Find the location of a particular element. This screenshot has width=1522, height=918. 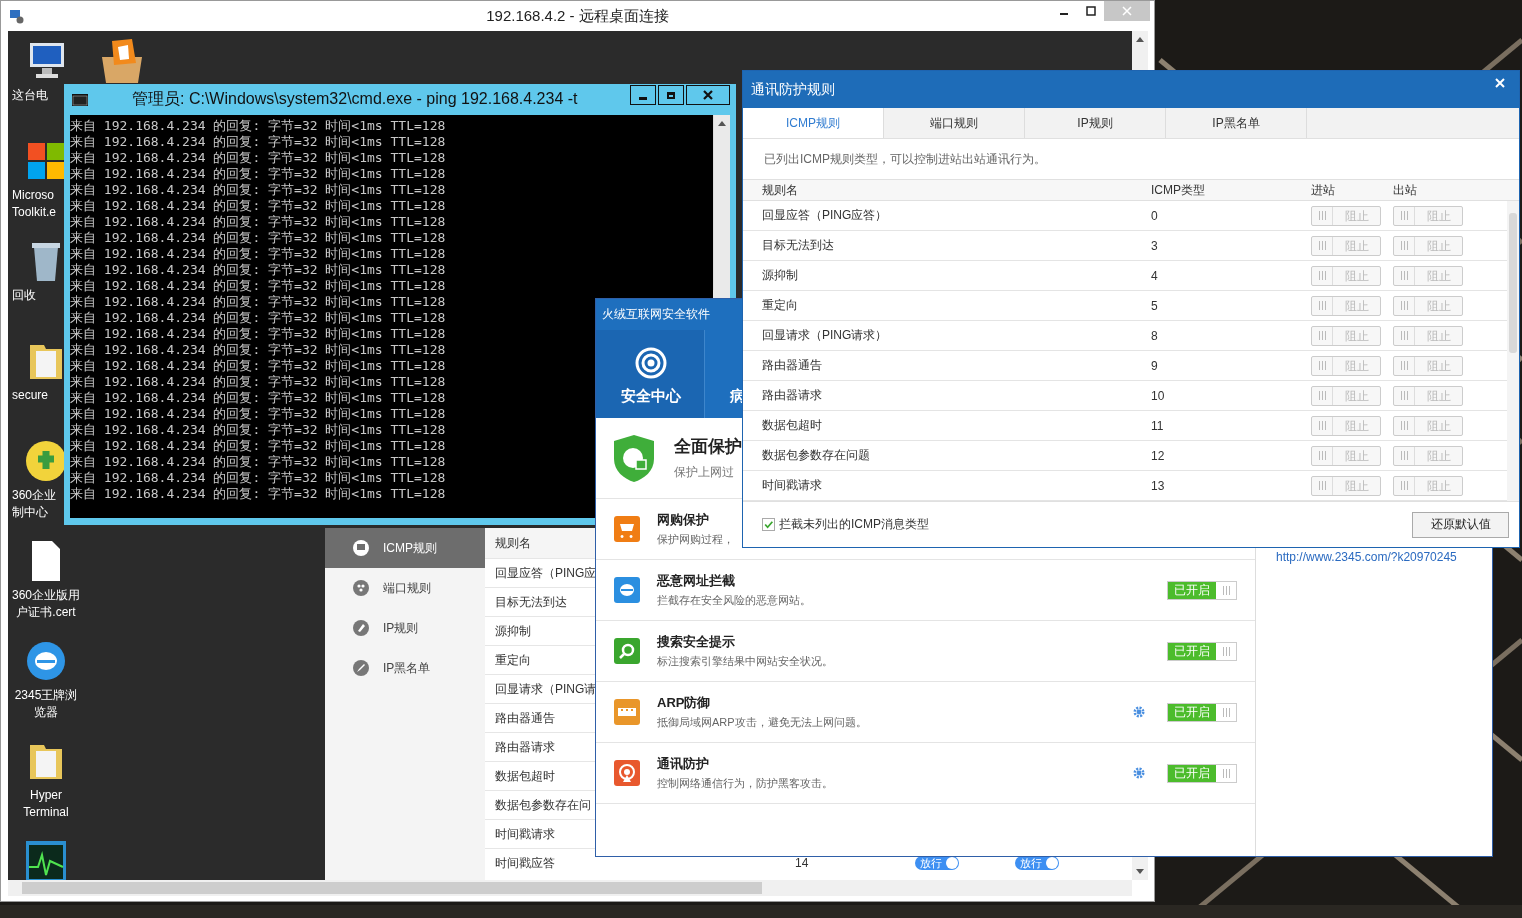

tab: IP规则 is located at coordinates (1095, 123).